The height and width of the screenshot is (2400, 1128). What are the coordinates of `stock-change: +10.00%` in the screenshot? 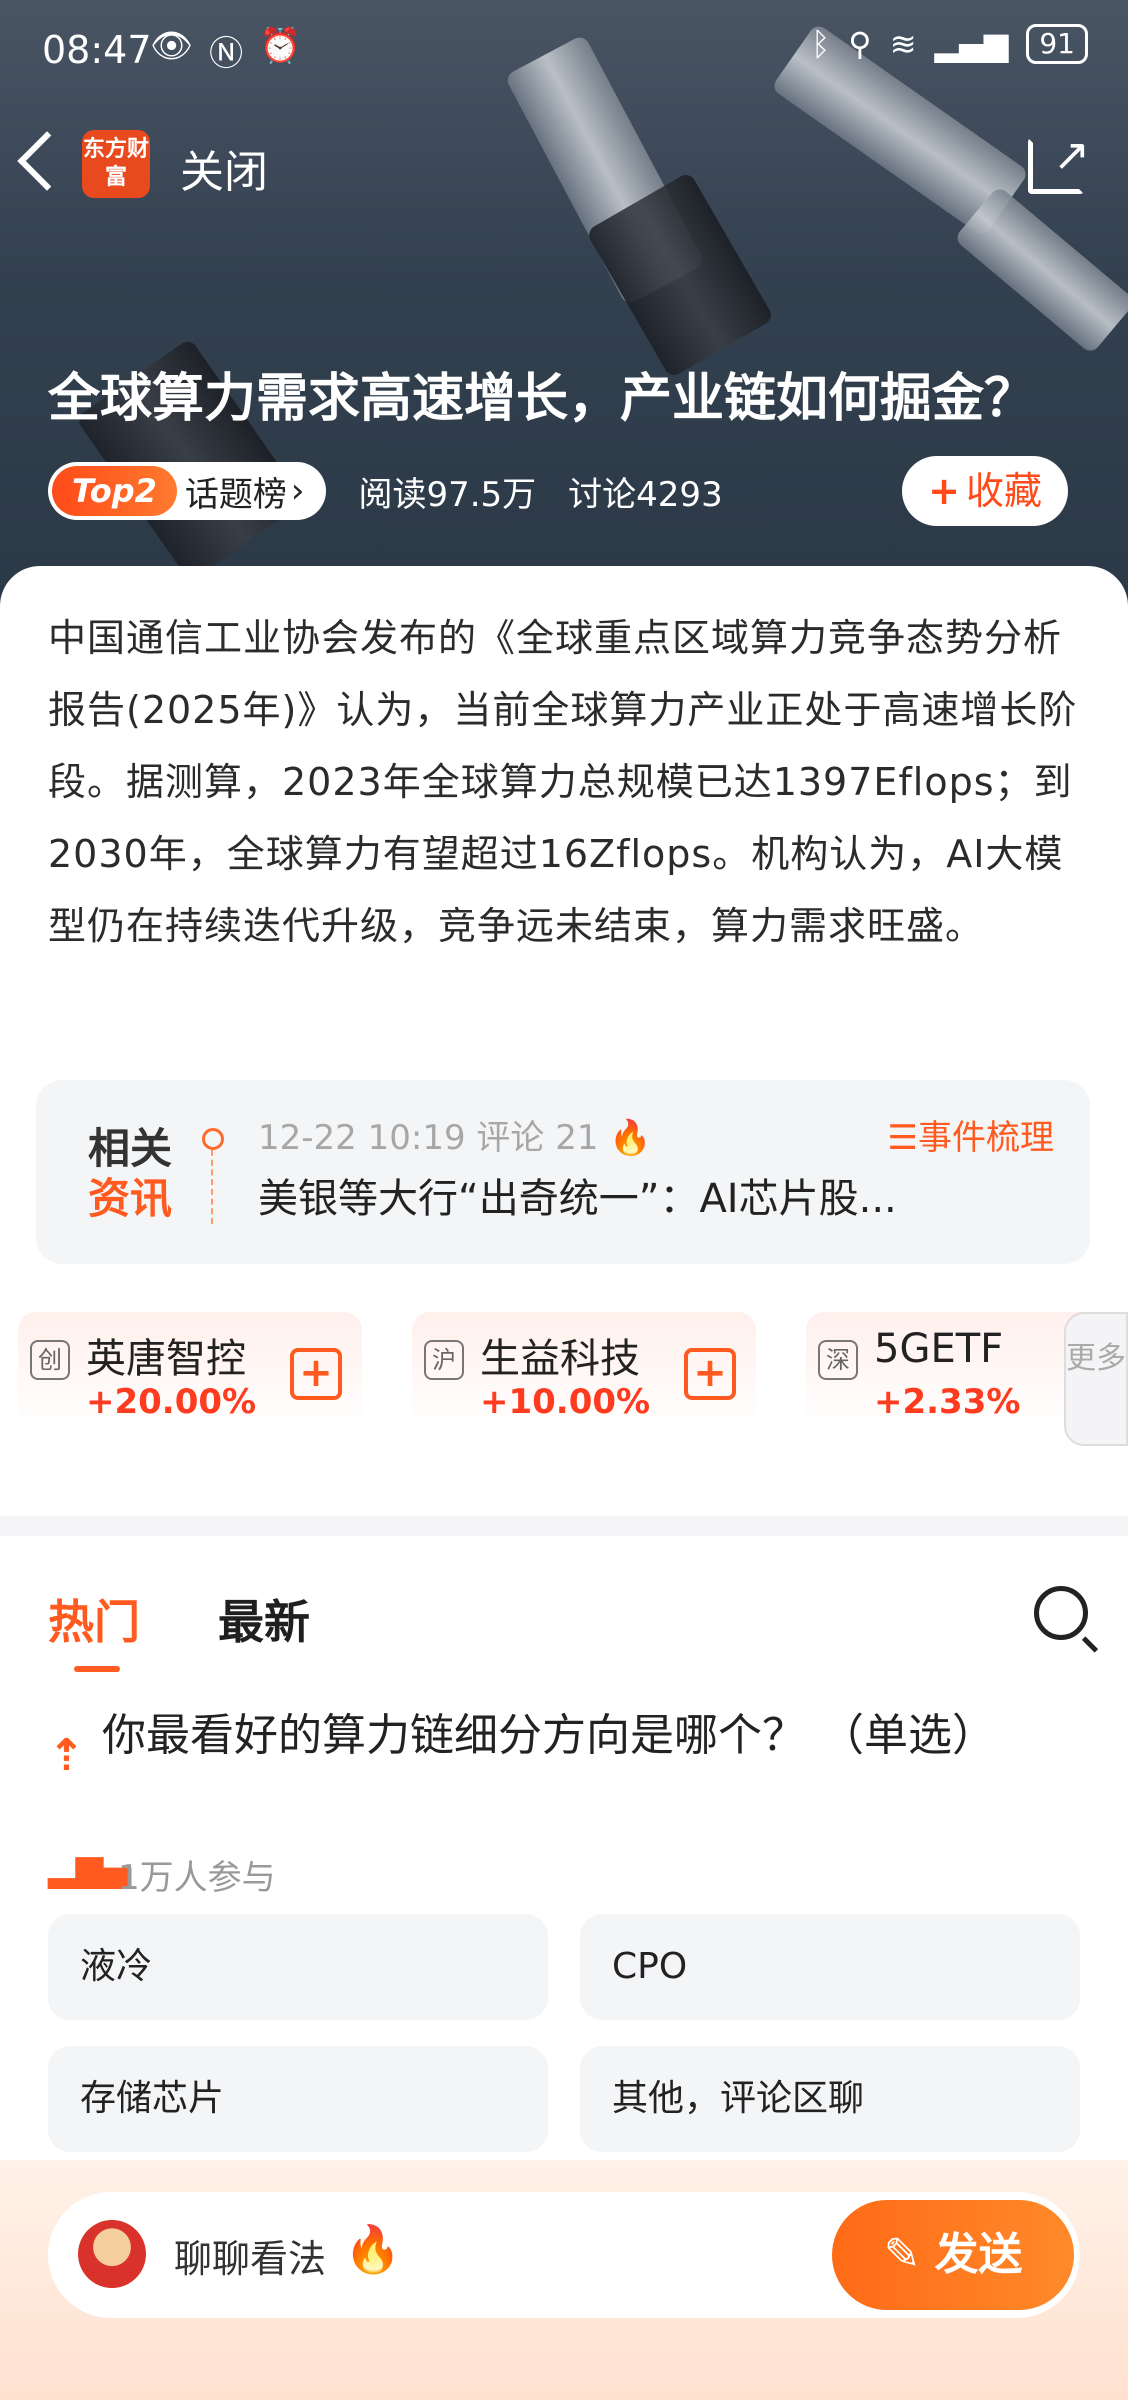 It's located at (565, 1402).